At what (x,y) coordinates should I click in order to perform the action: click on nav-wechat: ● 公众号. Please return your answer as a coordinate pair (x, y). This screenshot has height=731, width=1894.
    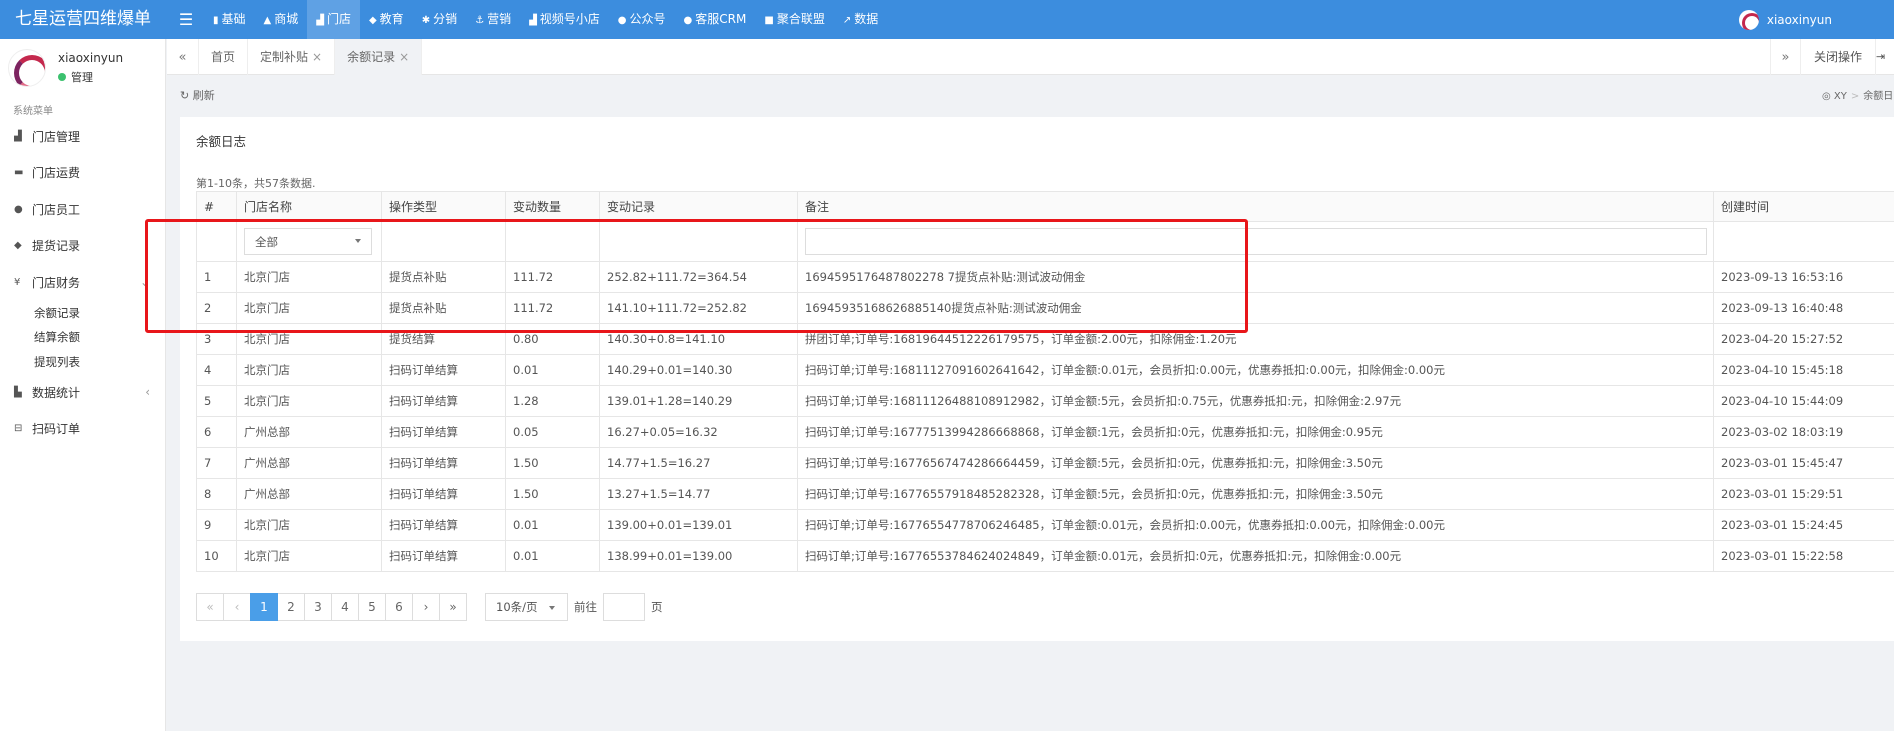
    Looking at the image, I should click on (642, 19).